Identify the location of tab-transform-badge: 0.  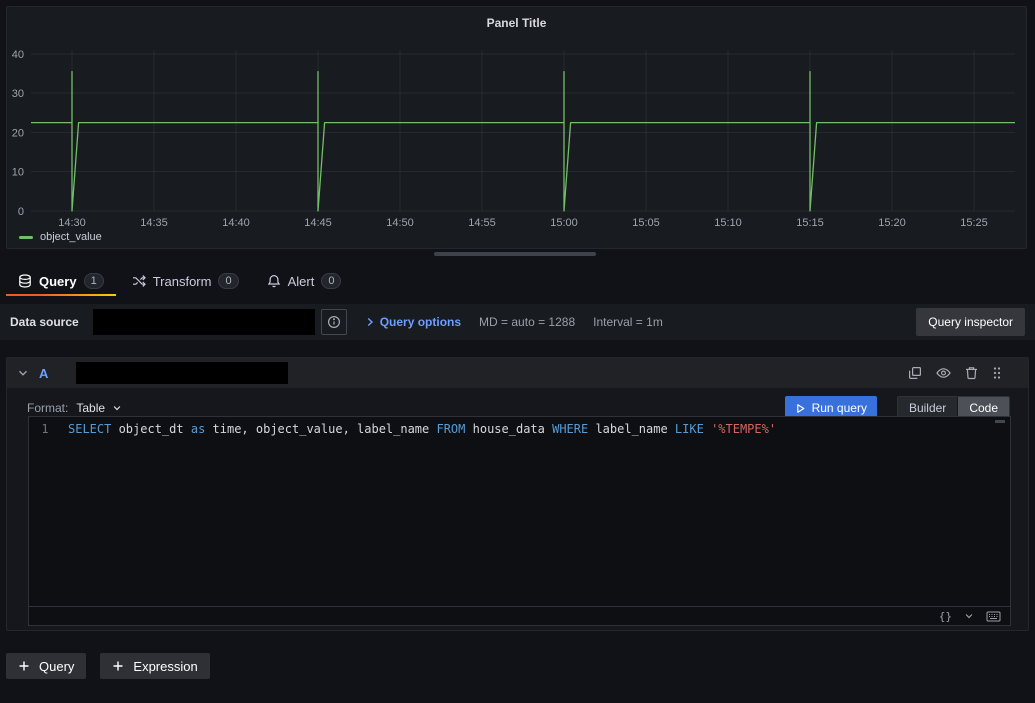
(228, 281).